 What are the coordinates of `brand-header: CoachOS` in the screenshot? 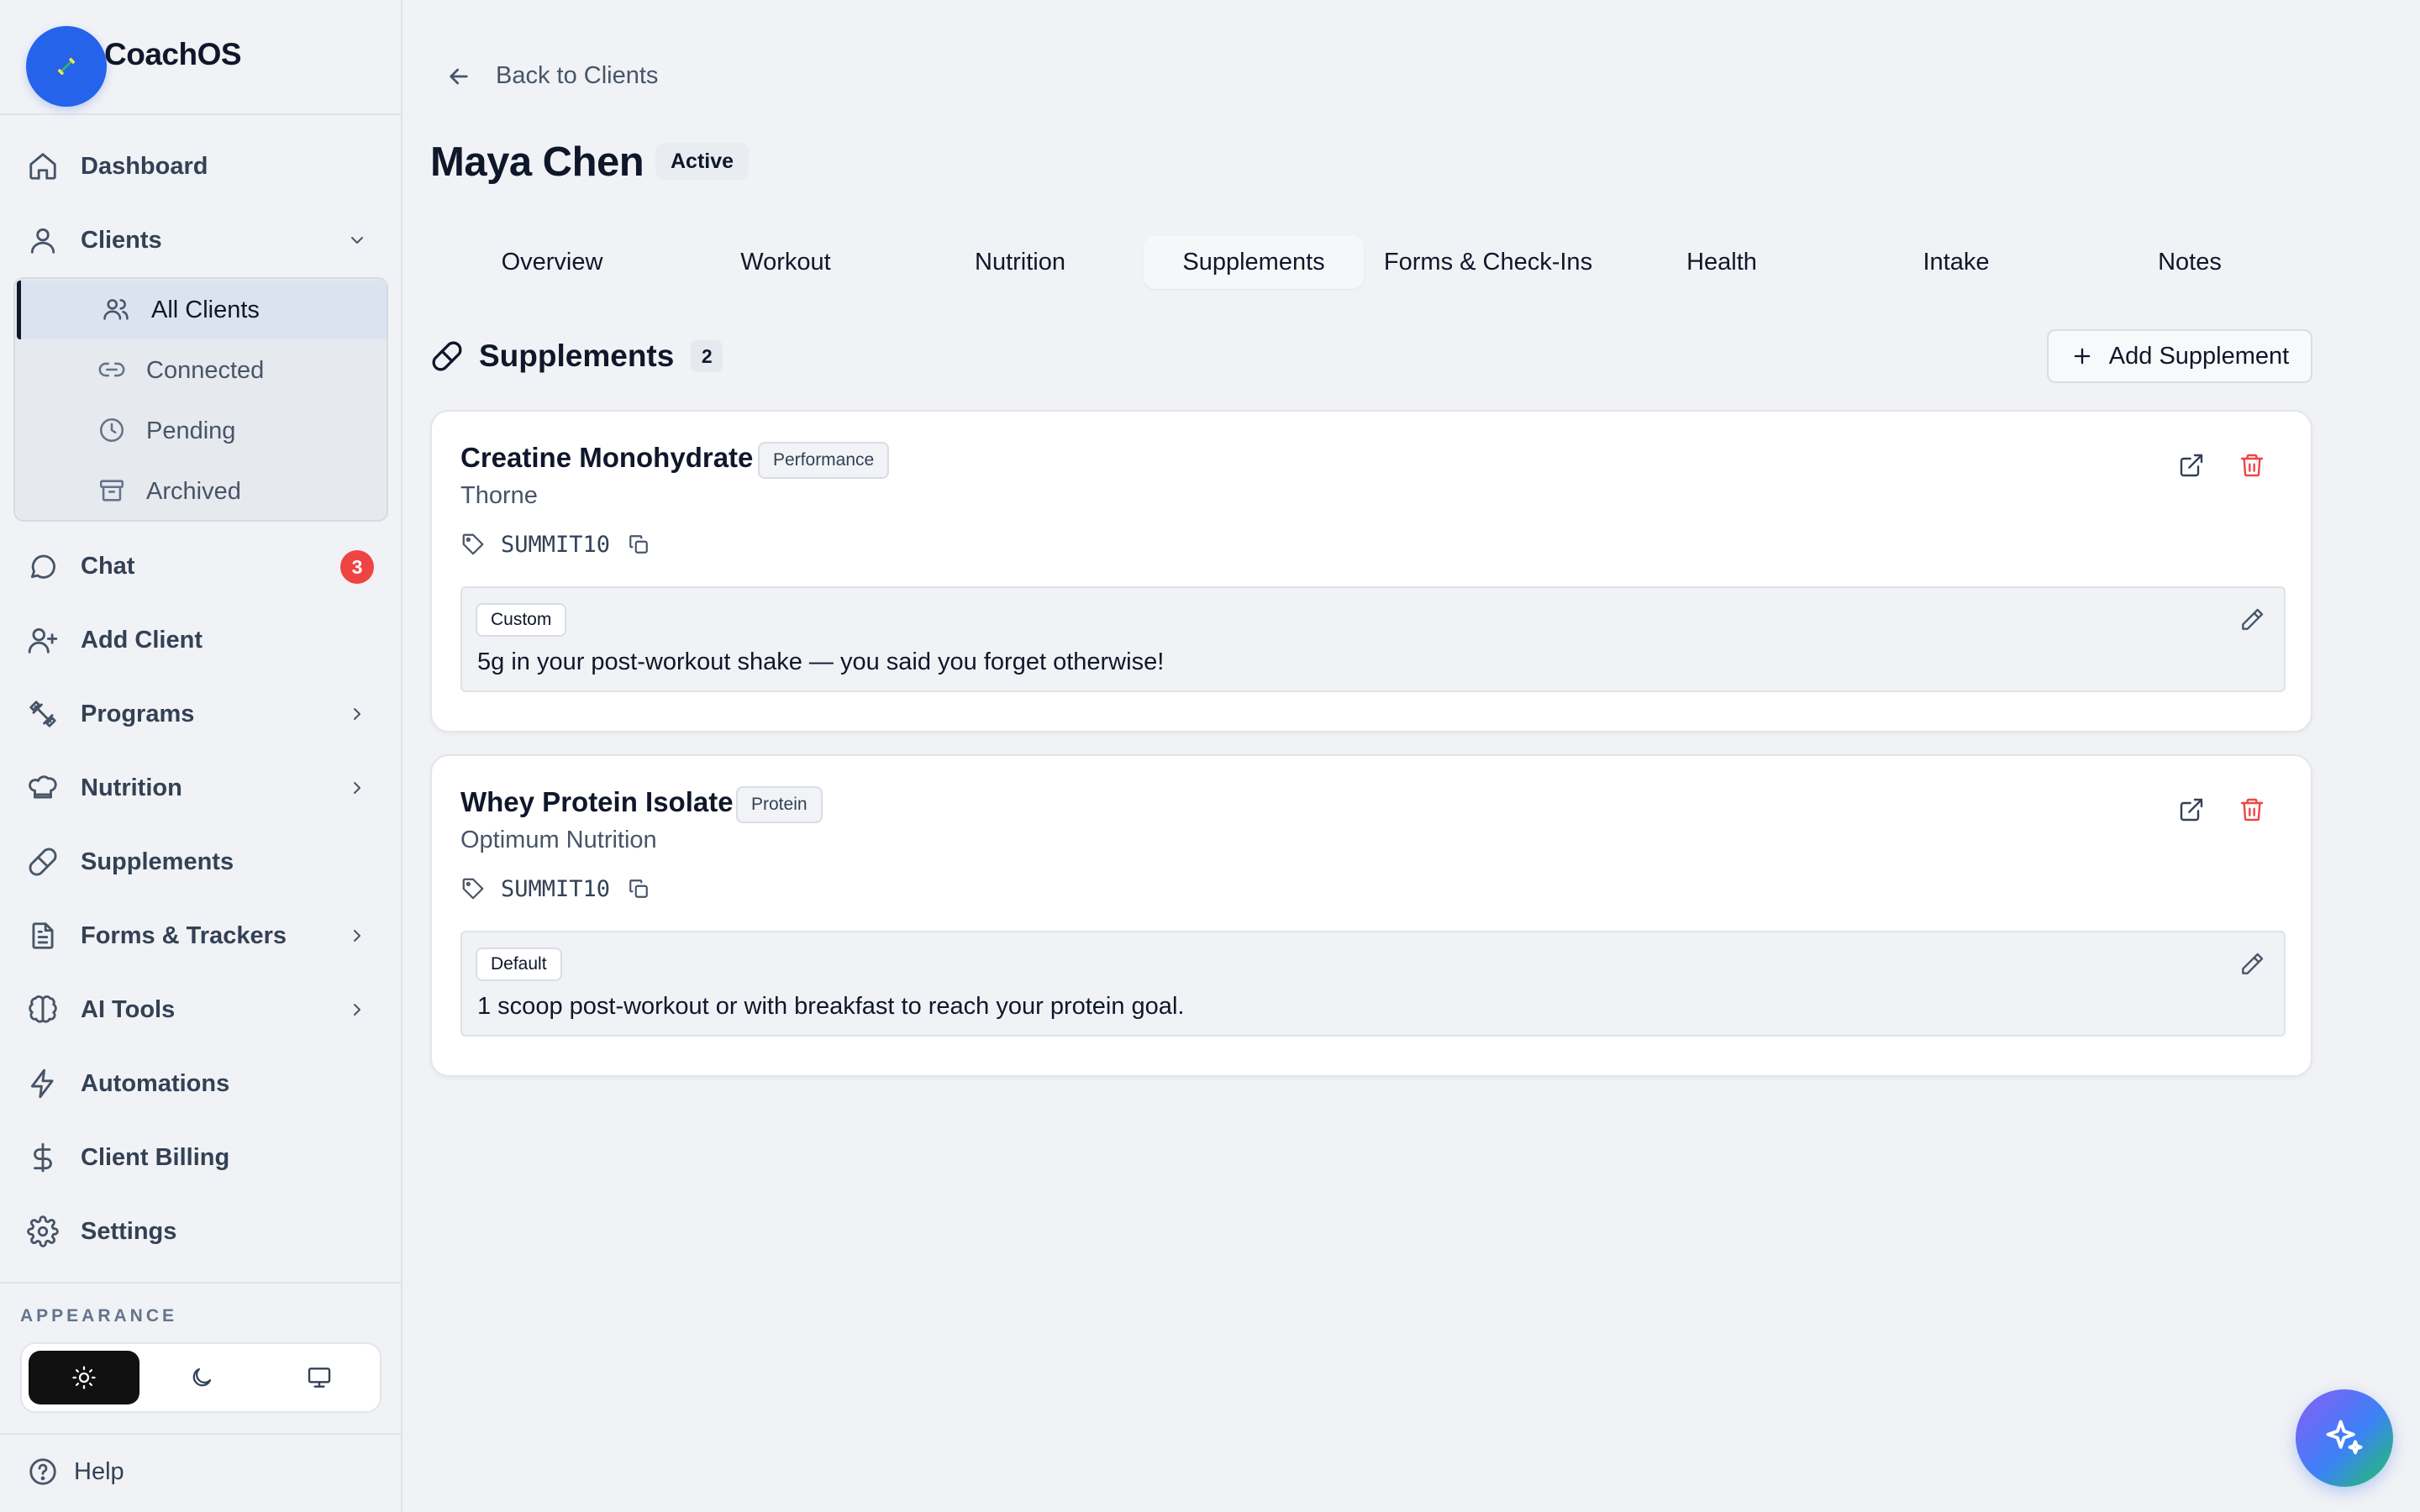 It's located at (200, 57).